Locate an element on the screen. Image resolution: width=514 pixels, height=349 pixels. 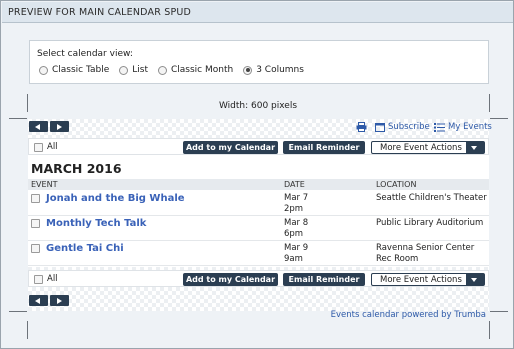
radio-classic-month: Classic Month is located at coordinates (195, 70).